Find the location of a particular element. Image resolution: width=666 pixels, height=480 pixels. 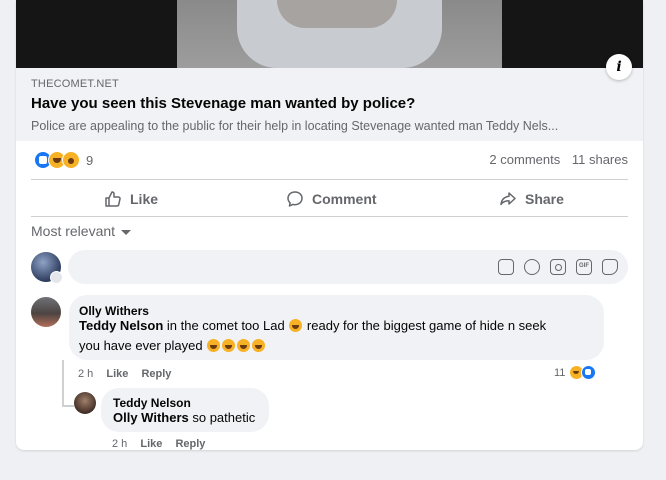

camera-icon is located at coordinates (558, 267).